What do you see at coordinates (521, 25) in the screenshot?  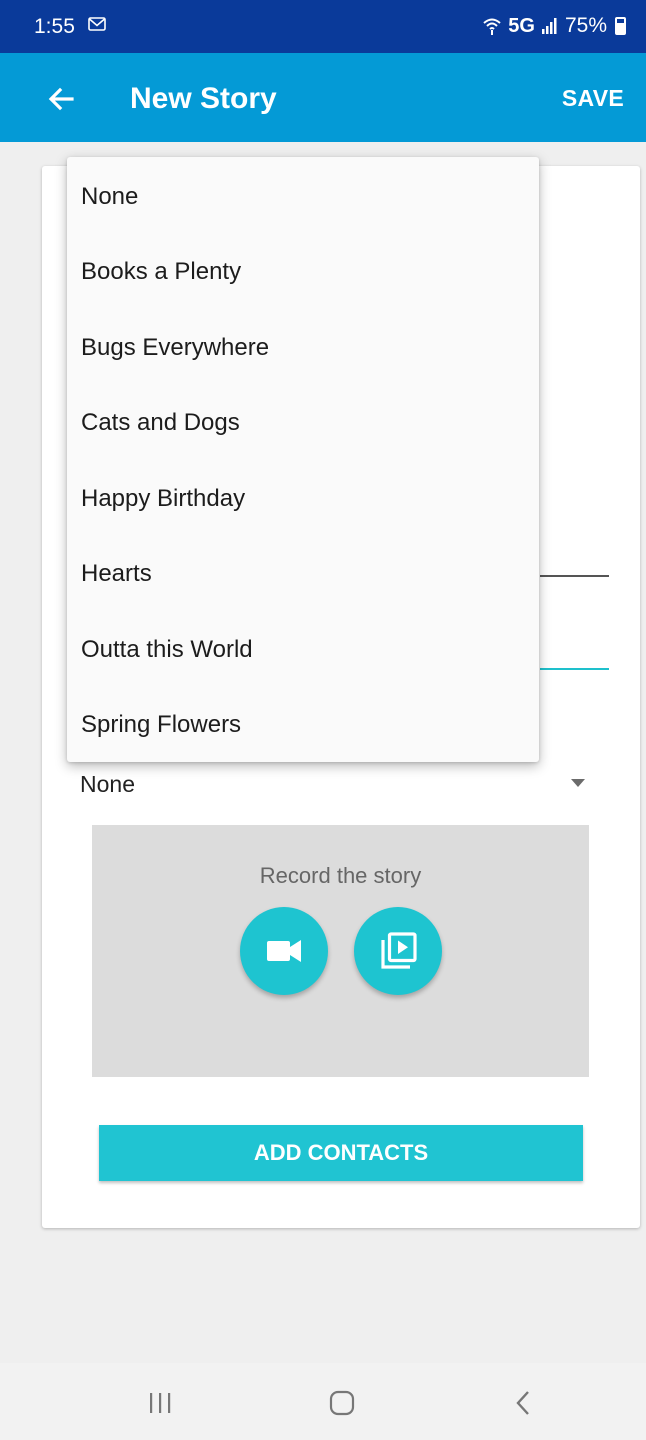 I see `network-type: 5G` at bounding box center [521, 25].